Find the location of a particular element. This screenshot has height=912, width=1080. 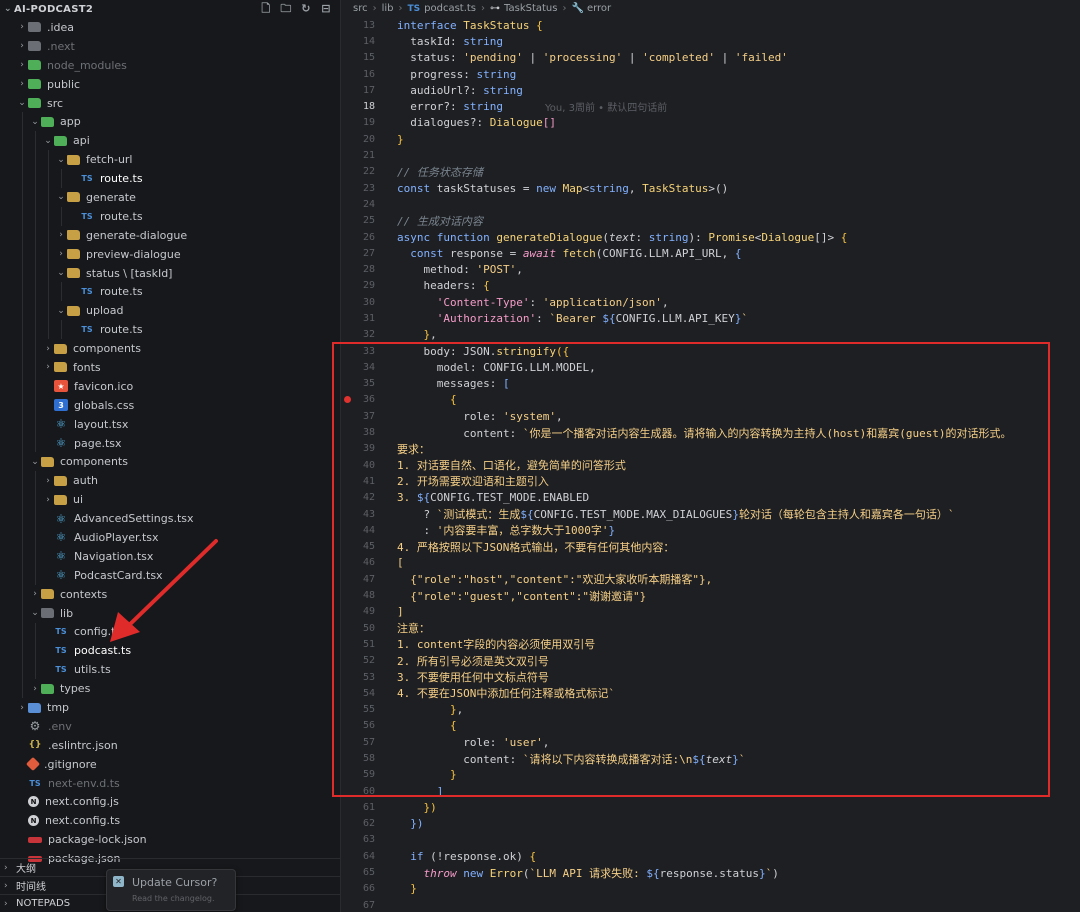

code-text: interface TaskStatus { is located at coordinates (470, 25).